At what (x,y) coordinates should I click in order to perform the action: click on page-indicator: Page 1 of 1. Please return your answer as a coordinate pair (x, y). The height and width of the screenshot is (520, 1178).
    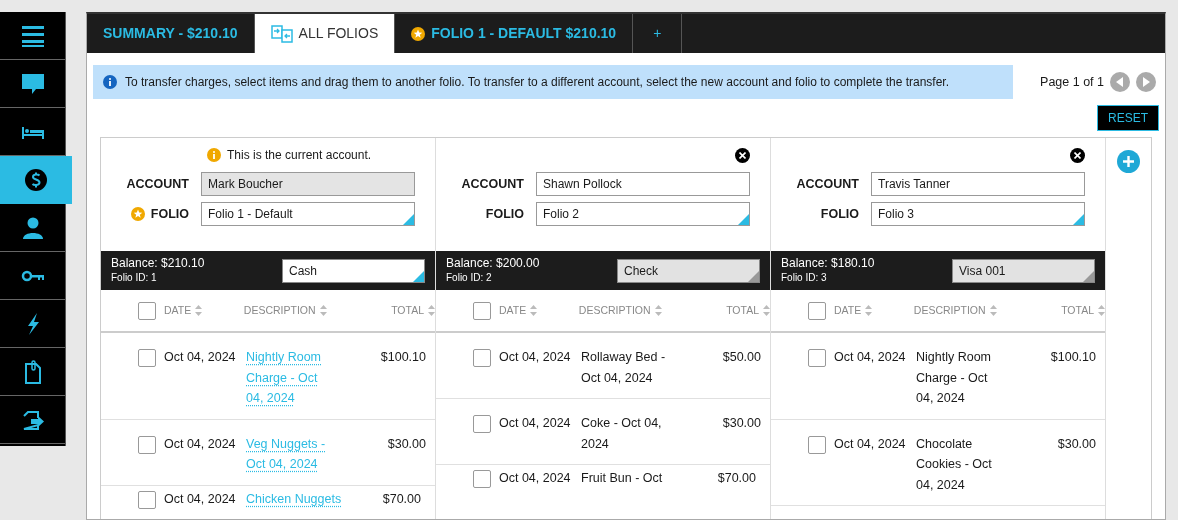
    Looking at the image, I should click on (1072, 82).